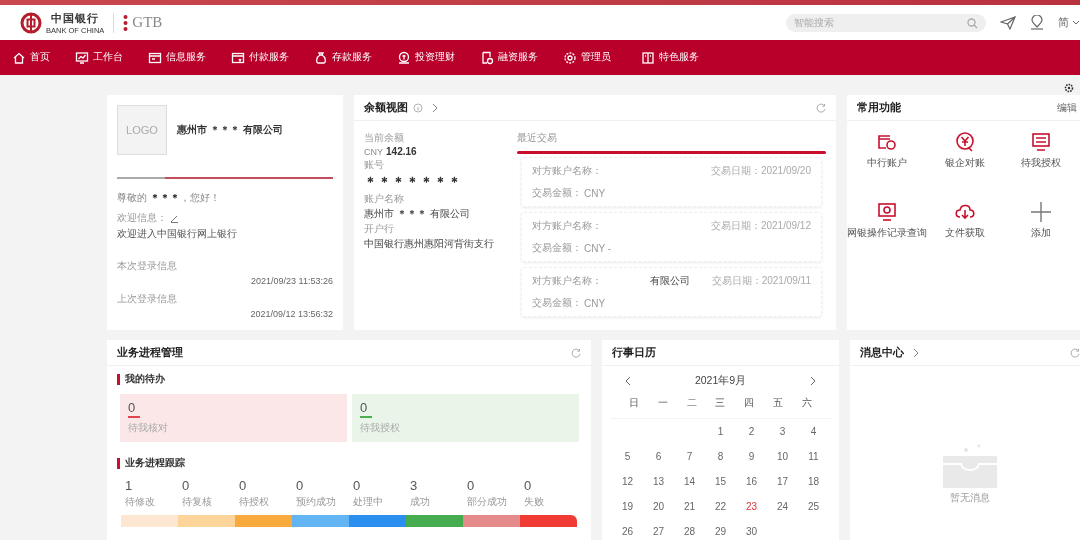 This screenshot has width=1080, height=540. What do you see at coordinates (887, 163) in the screenshot?
I see `shortcut-label: 中行账户` at bounding box center [887, 163].